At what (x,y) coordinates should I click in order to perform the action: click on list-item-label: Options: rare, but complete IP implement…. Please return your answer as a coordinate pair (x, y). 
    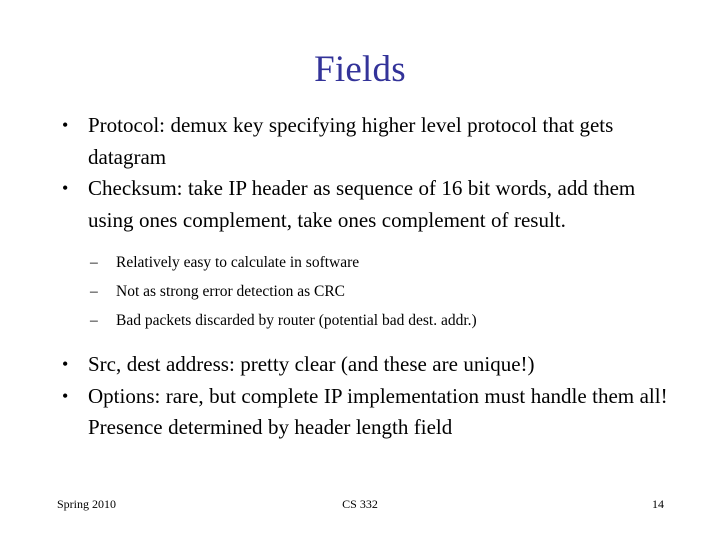
    Looking at the image, I should click on (383, 411).